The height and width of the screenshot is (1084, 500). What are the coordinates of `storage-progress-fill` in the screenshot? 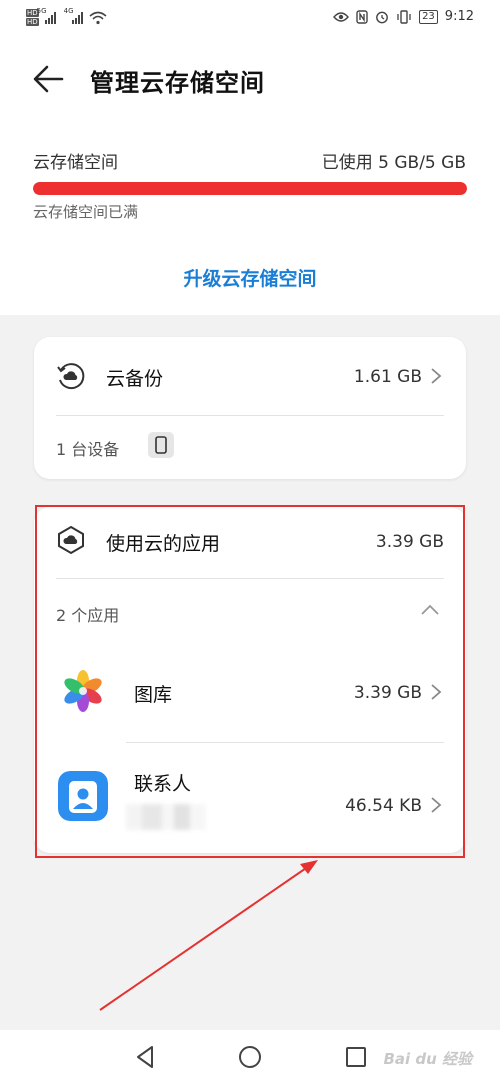 It's located at (250, 188).